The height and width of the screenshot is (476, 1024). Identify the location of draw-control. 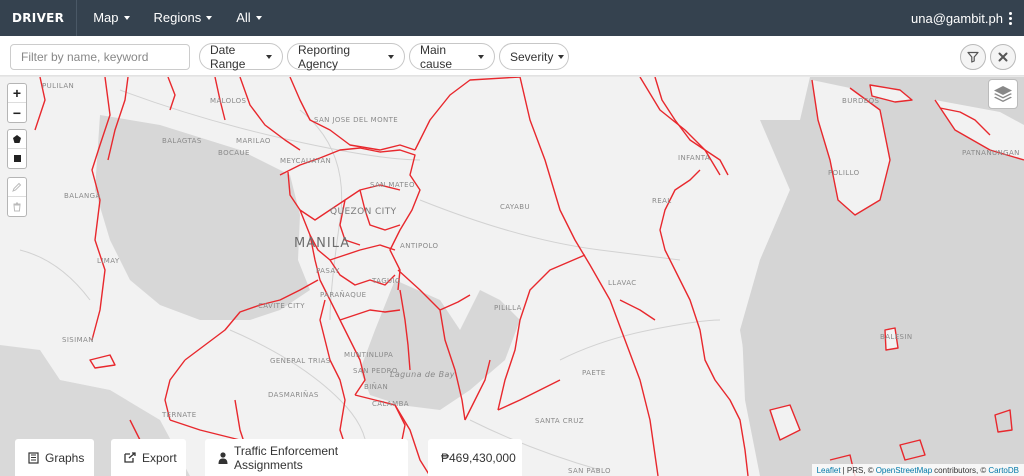
(17, 149).